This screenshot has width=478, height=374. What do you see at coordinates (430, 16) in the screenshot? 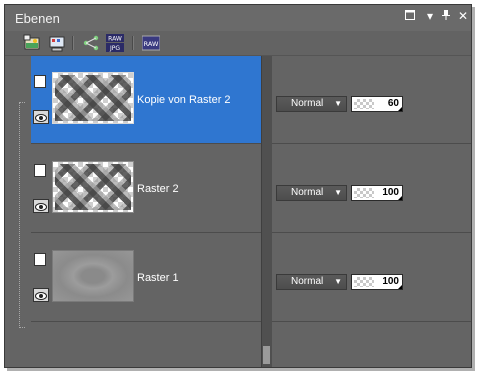
I see `dropdown-icon: ▾` at bounding box center [430, 16].